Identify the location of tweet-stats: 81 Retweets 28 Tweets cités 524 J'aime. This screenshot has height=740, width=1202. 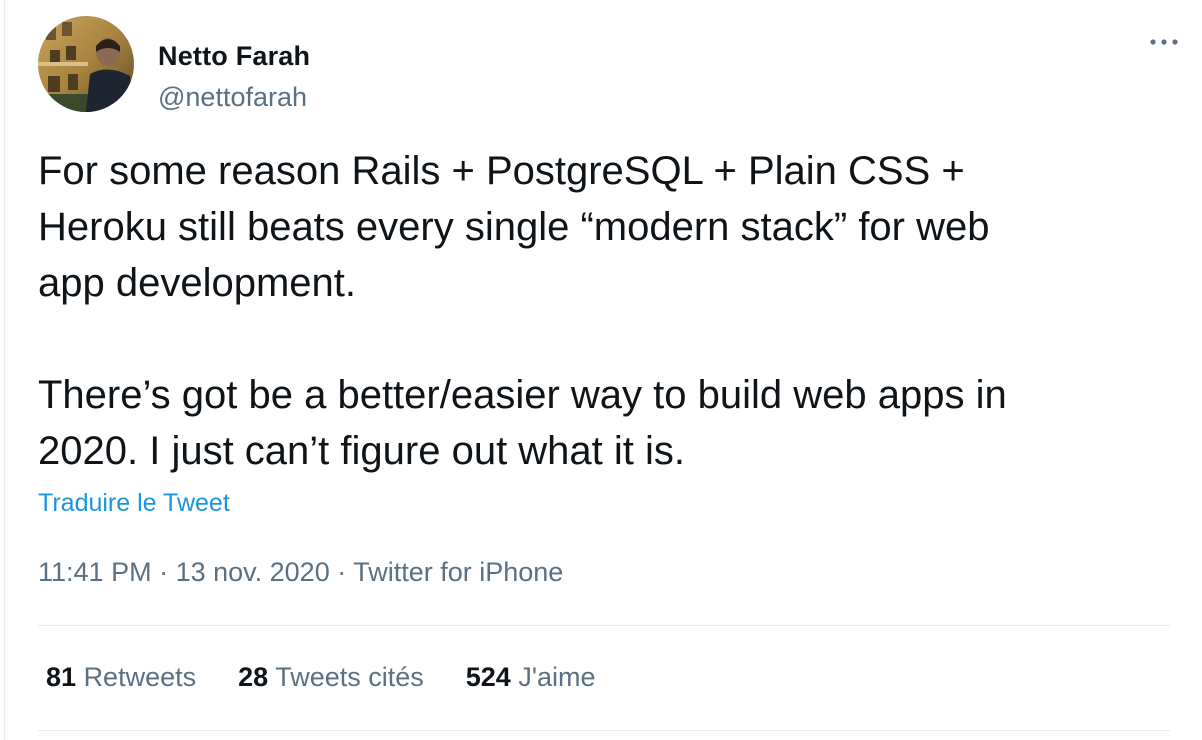
(342, 677).